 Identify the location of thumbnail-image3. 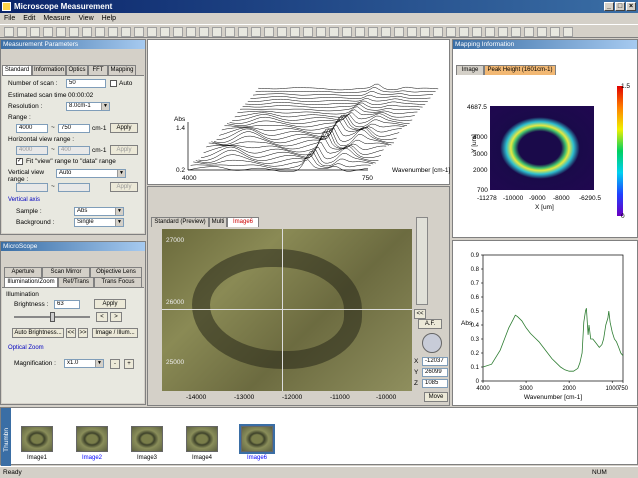
(147, 439).